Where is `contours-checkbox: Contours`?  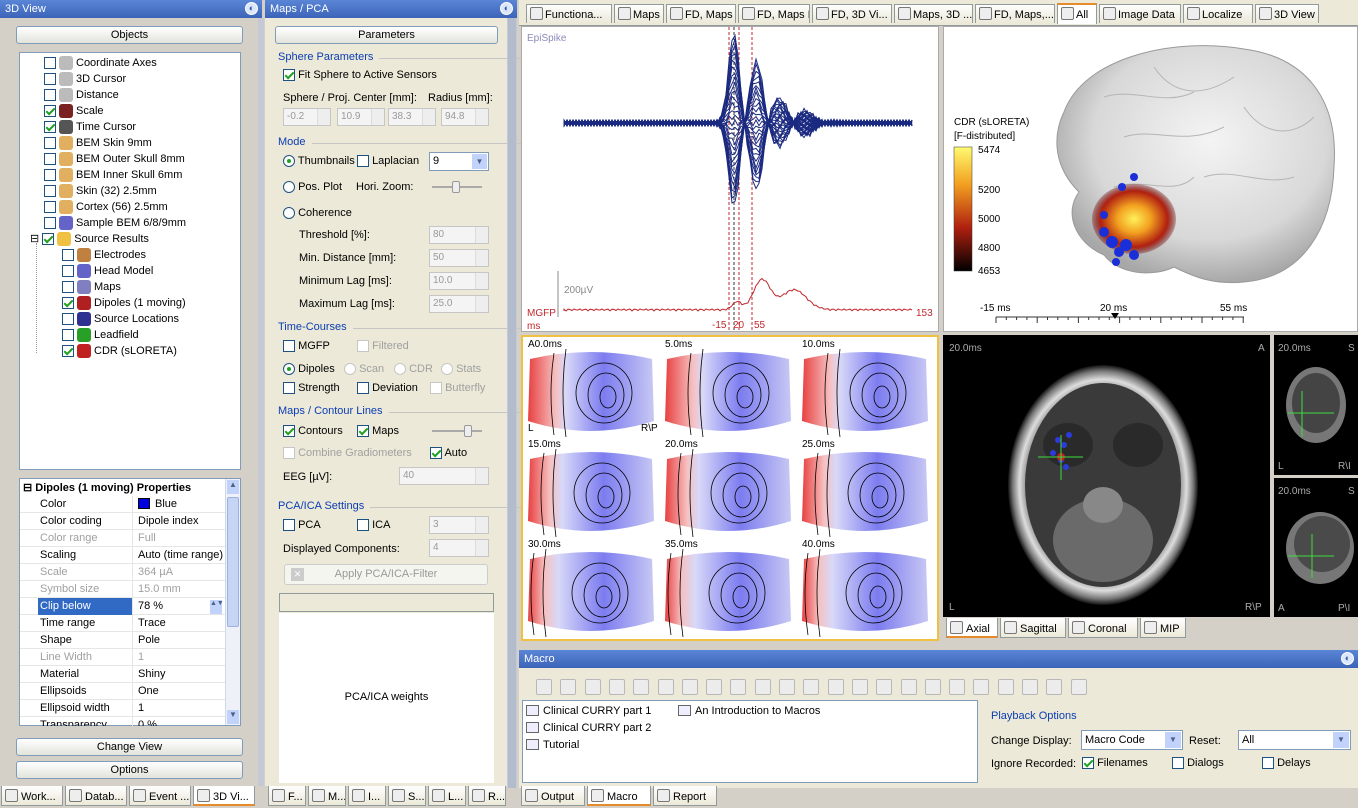
contours-checkbox: Contours is located at coordinates (313, 431).